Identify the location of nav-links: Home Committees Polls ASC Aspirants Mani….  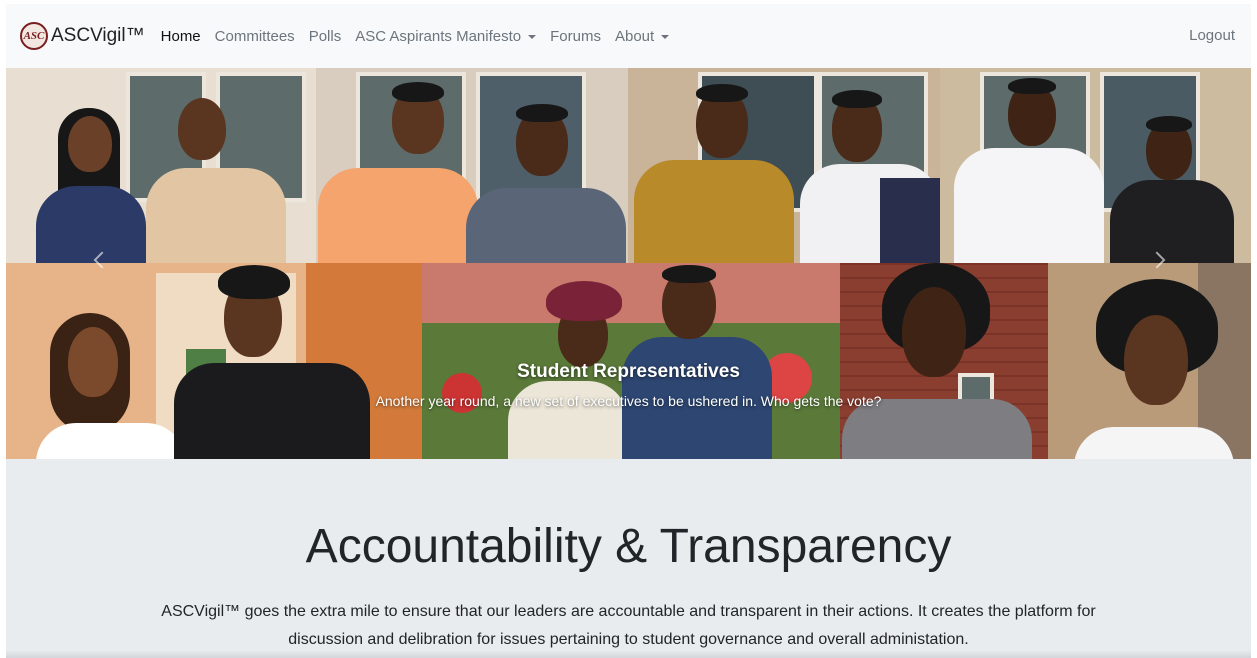
(422, 36).